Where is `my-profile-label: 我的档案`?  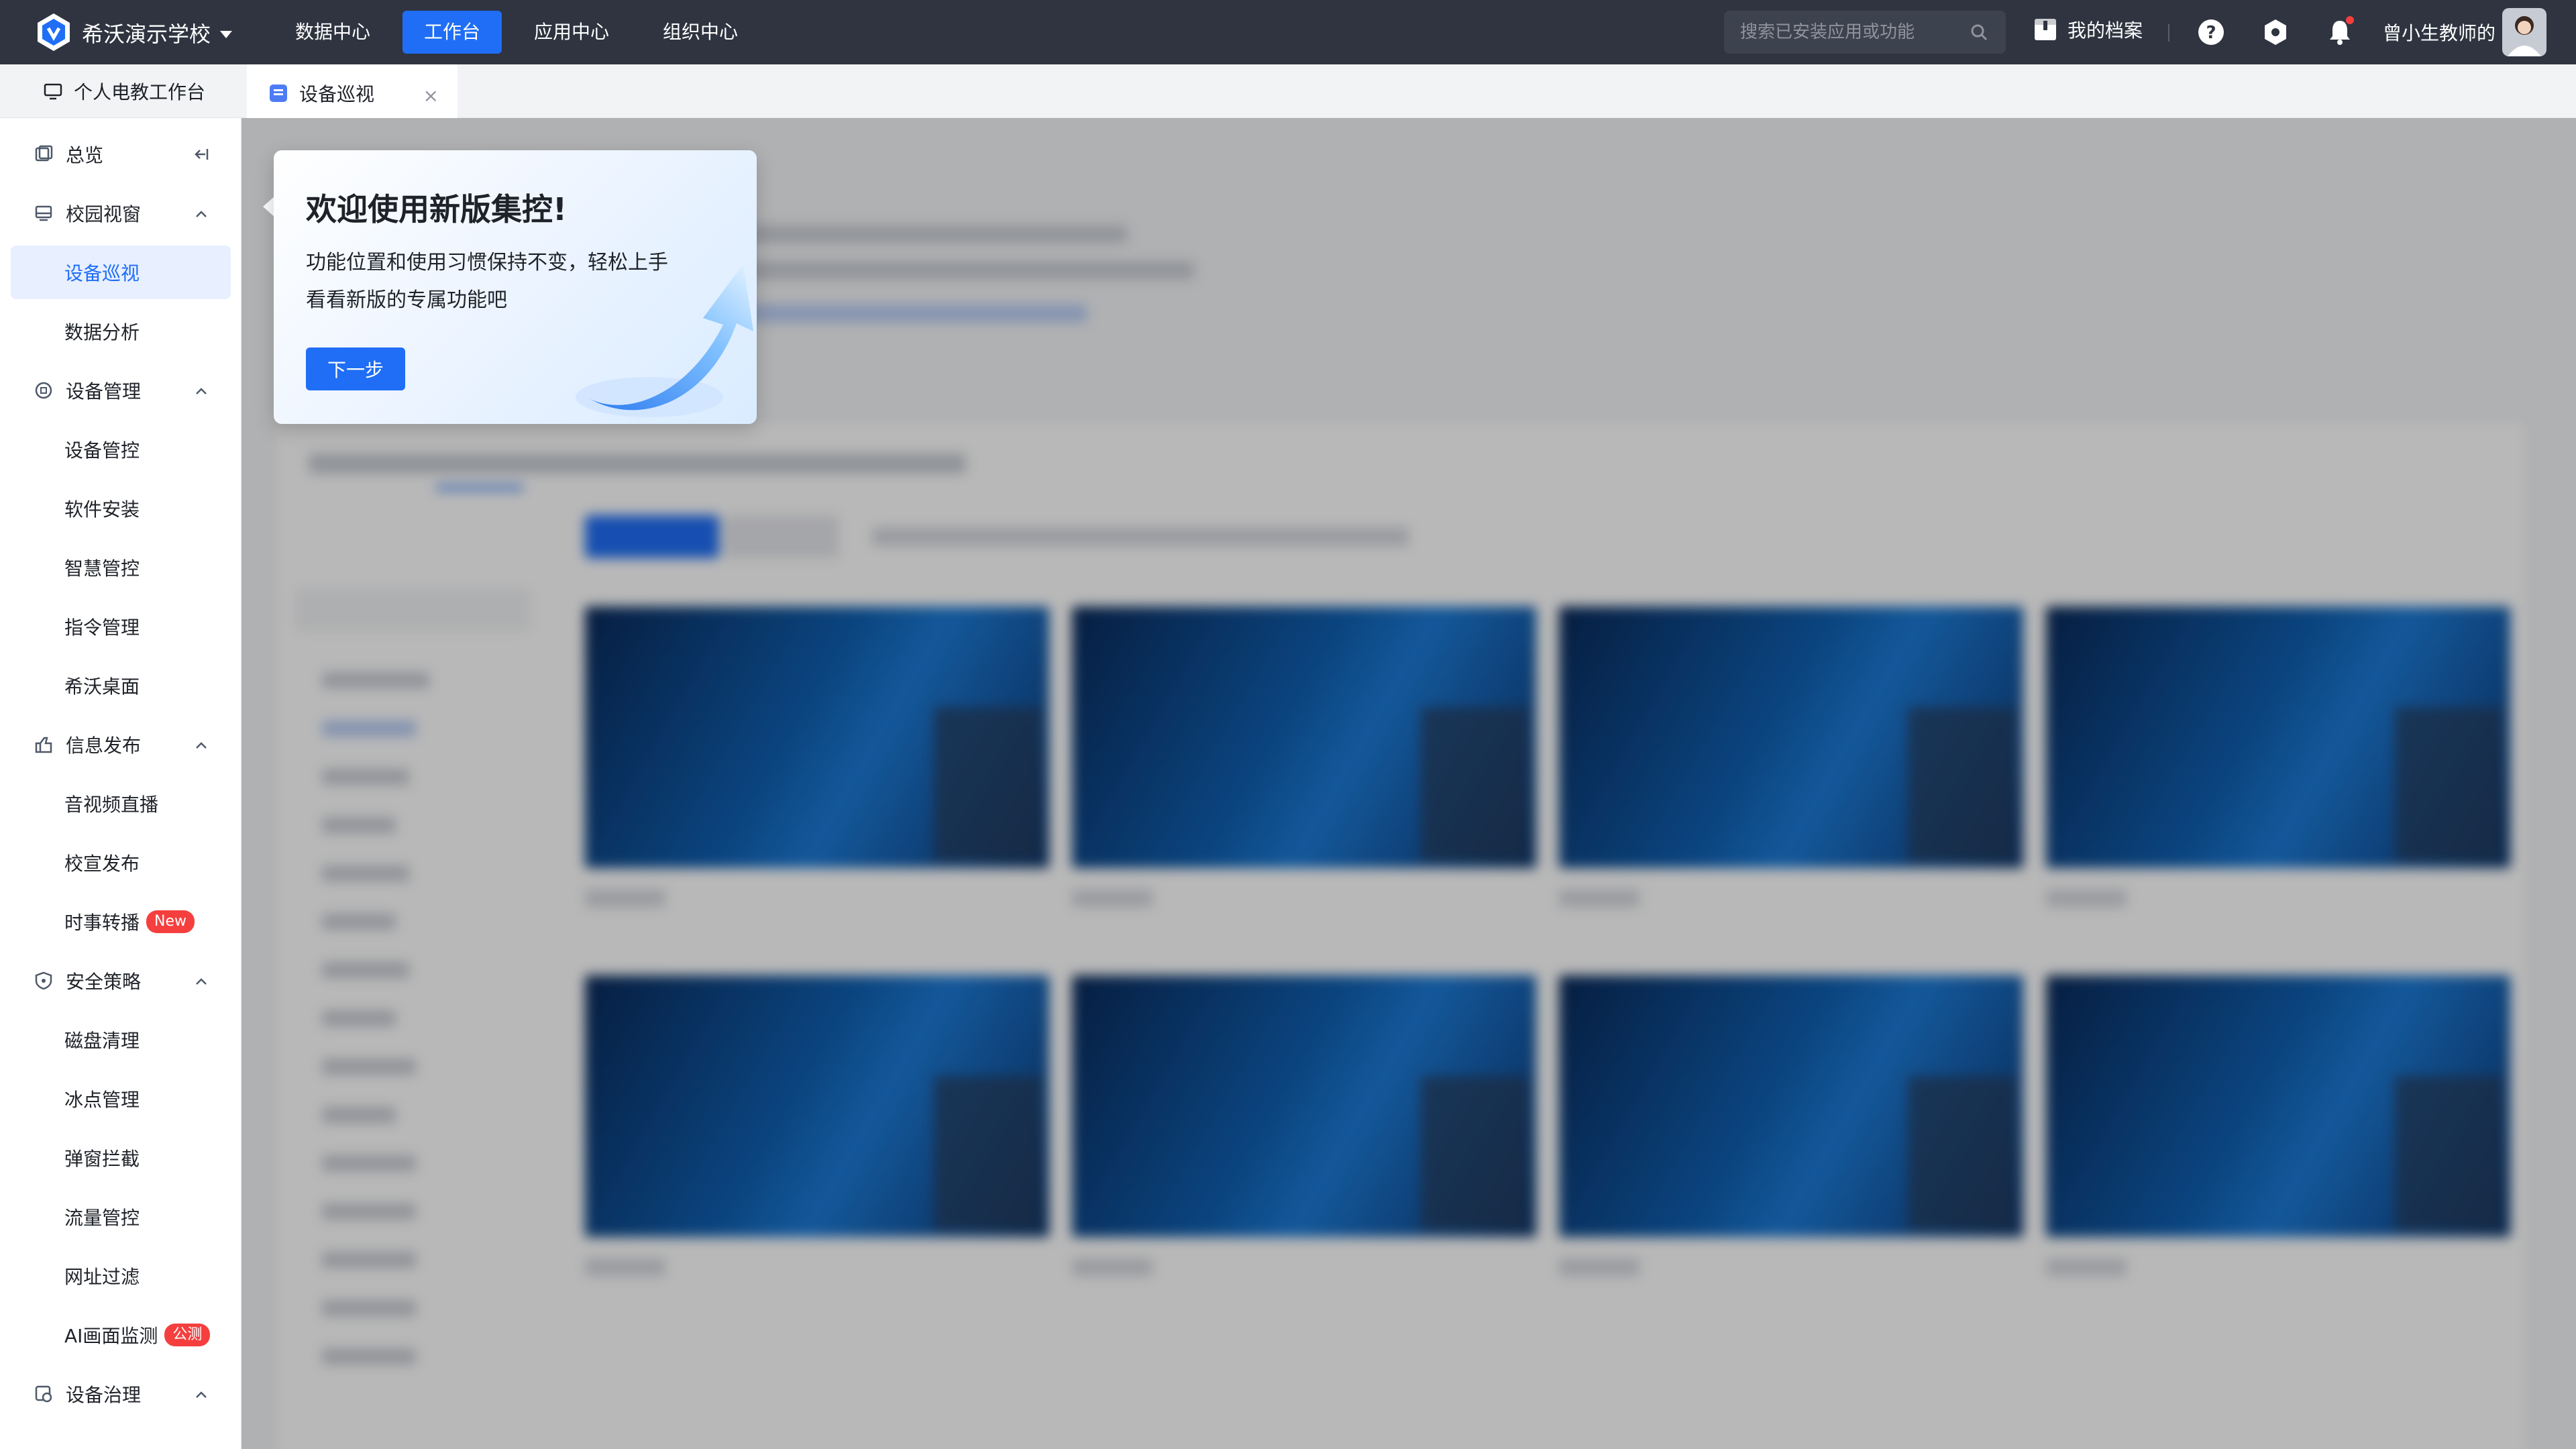
my-profile-label: 我的档案 is located at coordinates (2105, 30).